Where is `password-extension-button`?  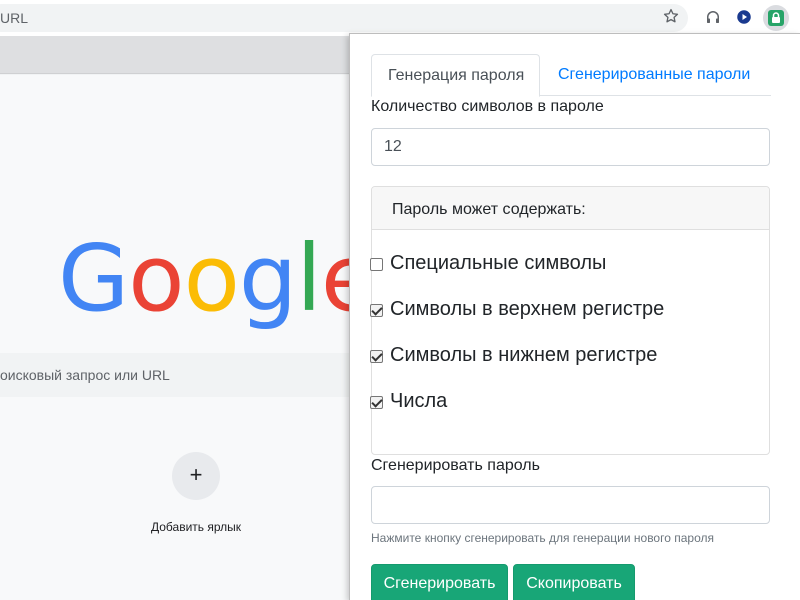
password-extension-button is located at coordinates (776, 18).